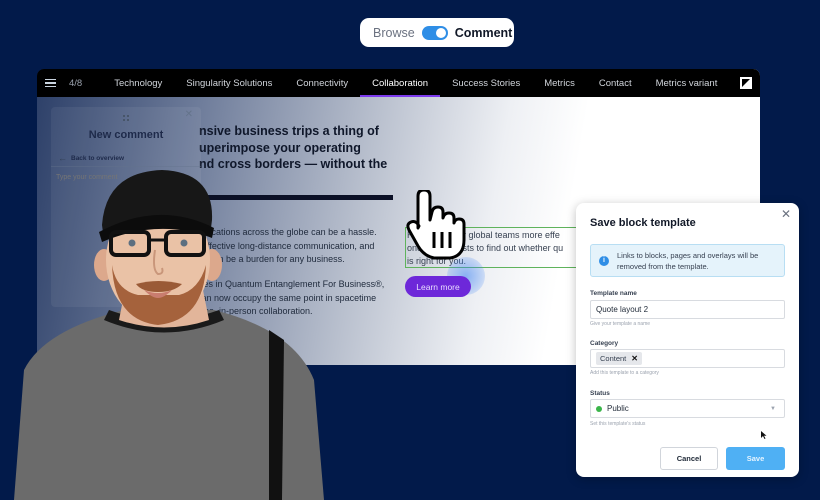  What do you see at coordinates (484, 33) in the screenshot?
I see `comment-mode-label: Comment` at bounding box center [484, 33].